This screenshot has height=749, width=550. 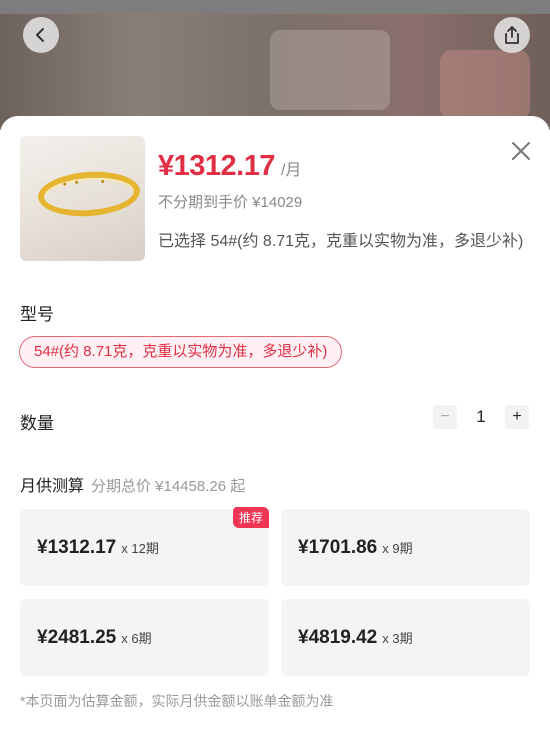 I want to click on product-thumbnail, so click(x=82, y=198).